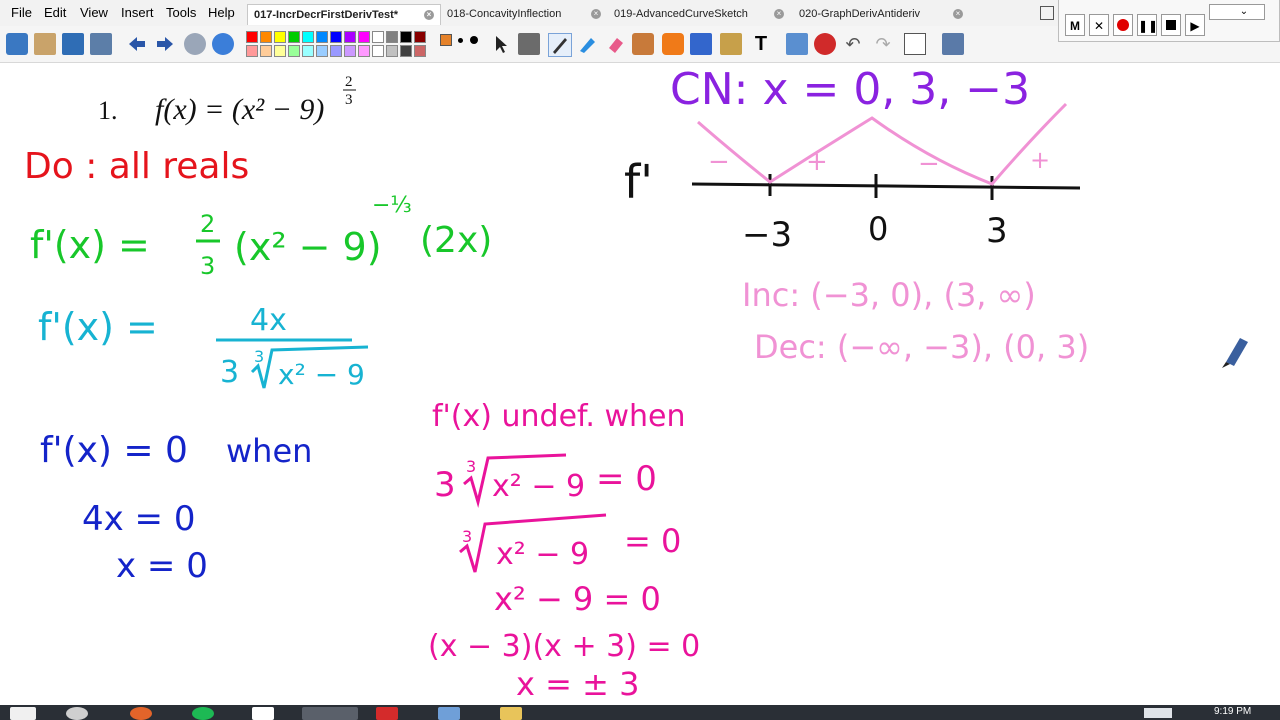  What do you see at coordinates (349, 100) in the screenshot?
I see `exponent-denominator: 3` at bounding box center [349, 100].